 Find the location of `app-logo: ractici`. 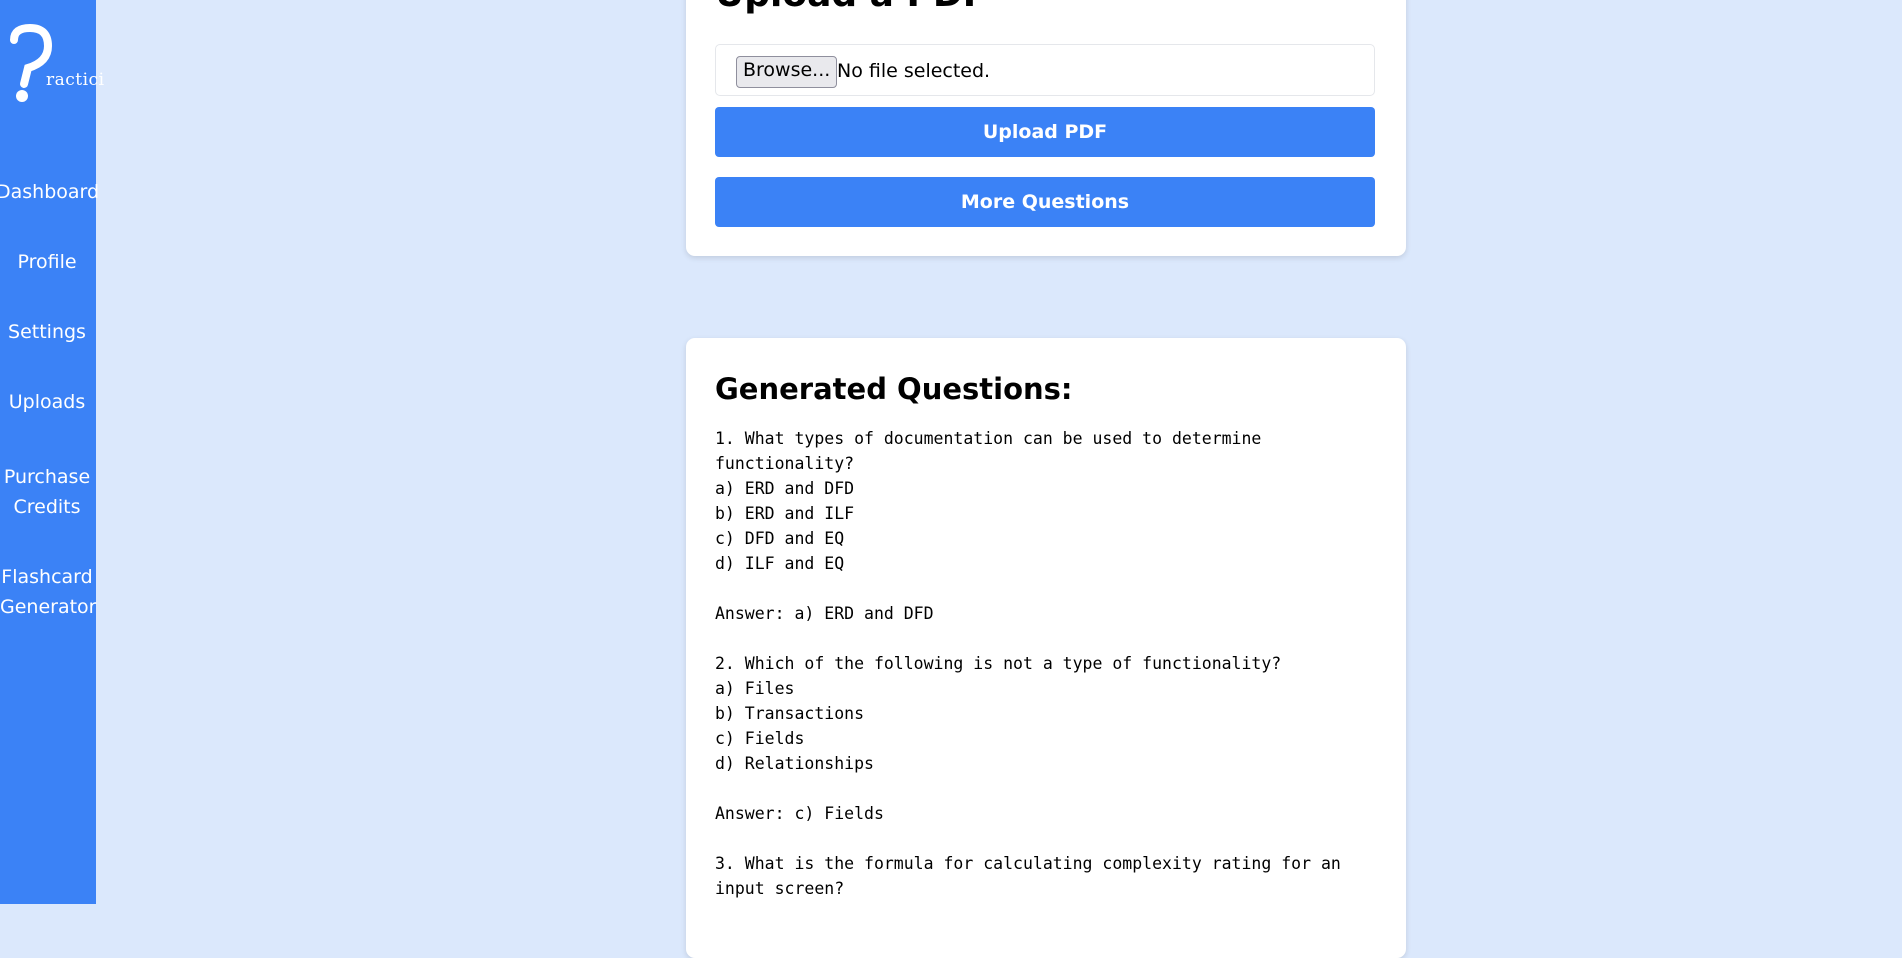

app-logo: ractici is located at coordinates (57, 64).